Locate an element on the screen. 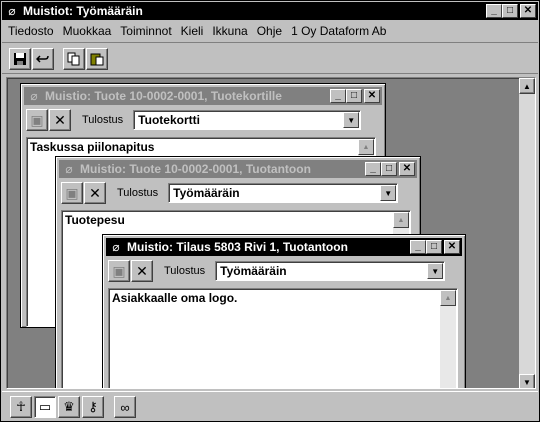  trash-icon: ♛ is located at coordinates (69, 406).